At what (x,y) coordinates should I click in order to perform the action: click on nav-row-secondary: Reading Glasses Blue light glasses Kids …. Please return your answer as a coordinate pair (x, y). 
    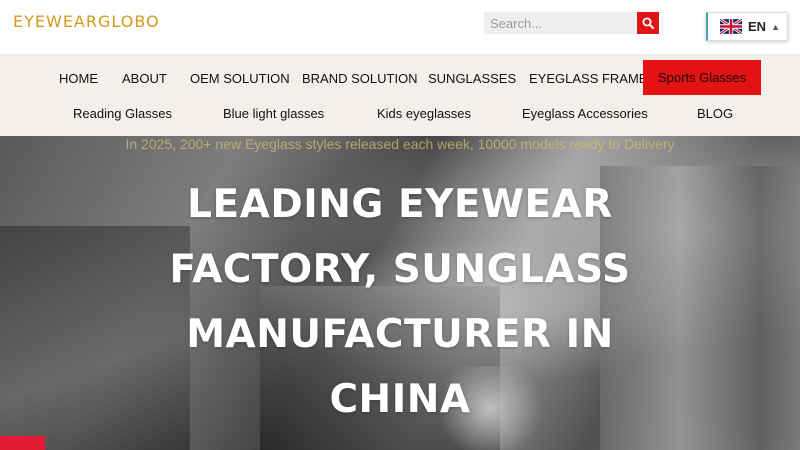
    Looking at the image, I should click on (400, 118).